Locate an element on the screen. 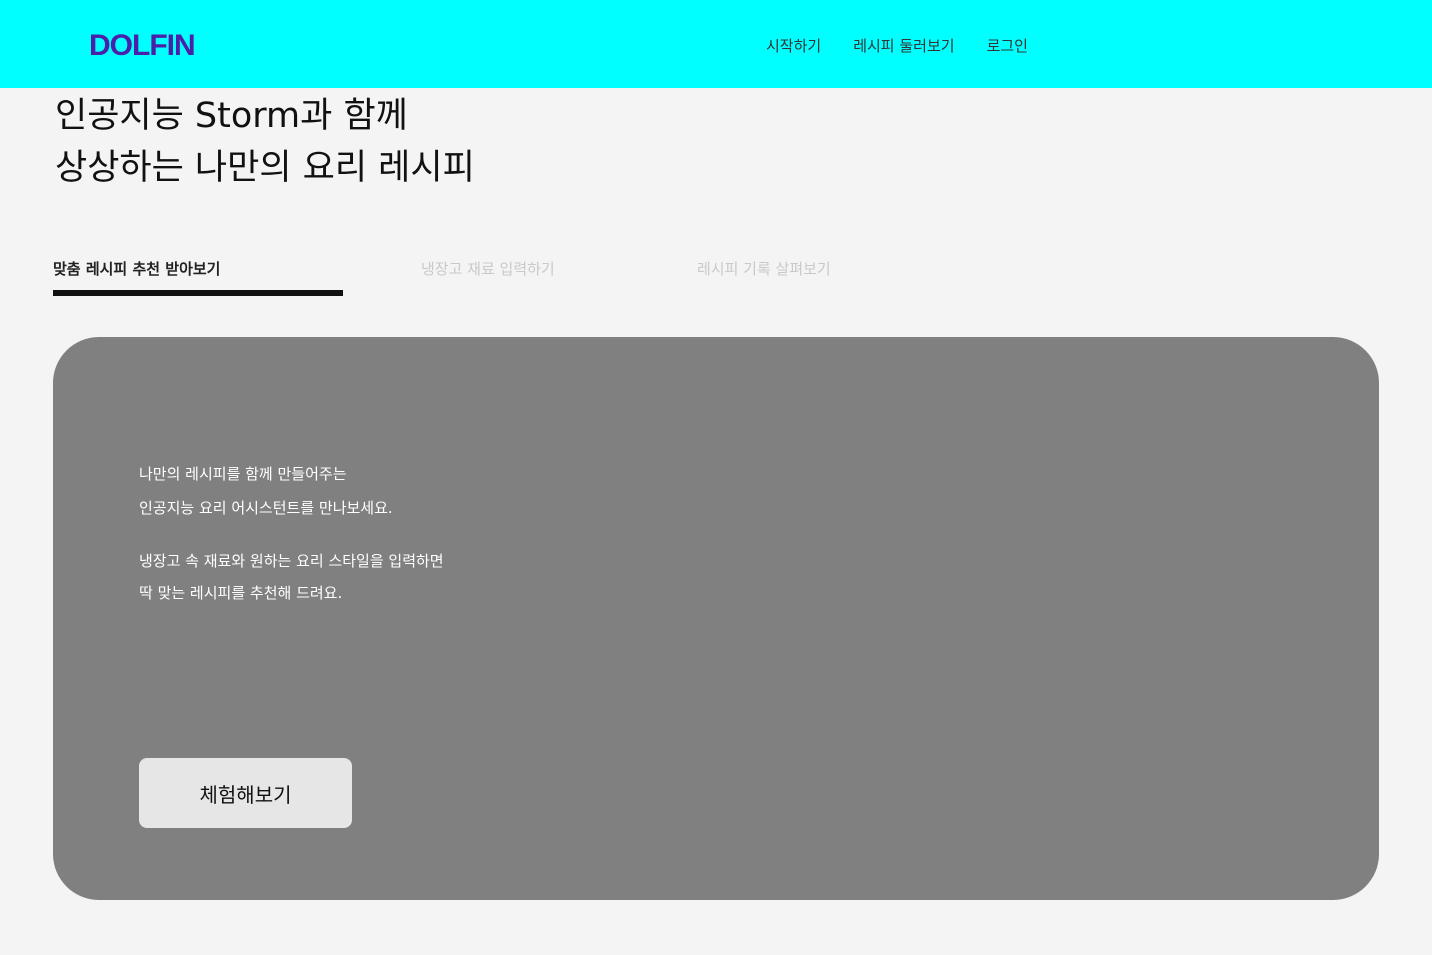 The width and height of the screenshot is (1432, 955). hero-title: 인공지능 Storm과 함께 상상하는 나만의 요리 레시피 is located at coordinates (265, 142).